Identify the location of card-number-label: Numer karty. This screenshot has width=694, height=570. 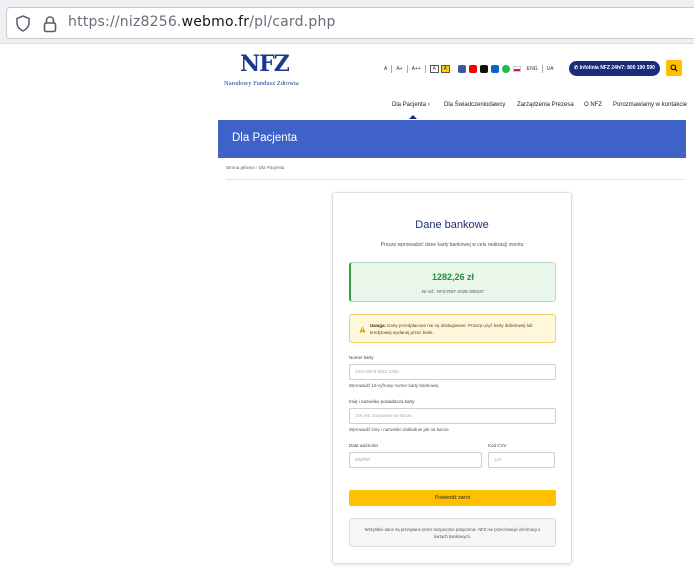
(361, 357).